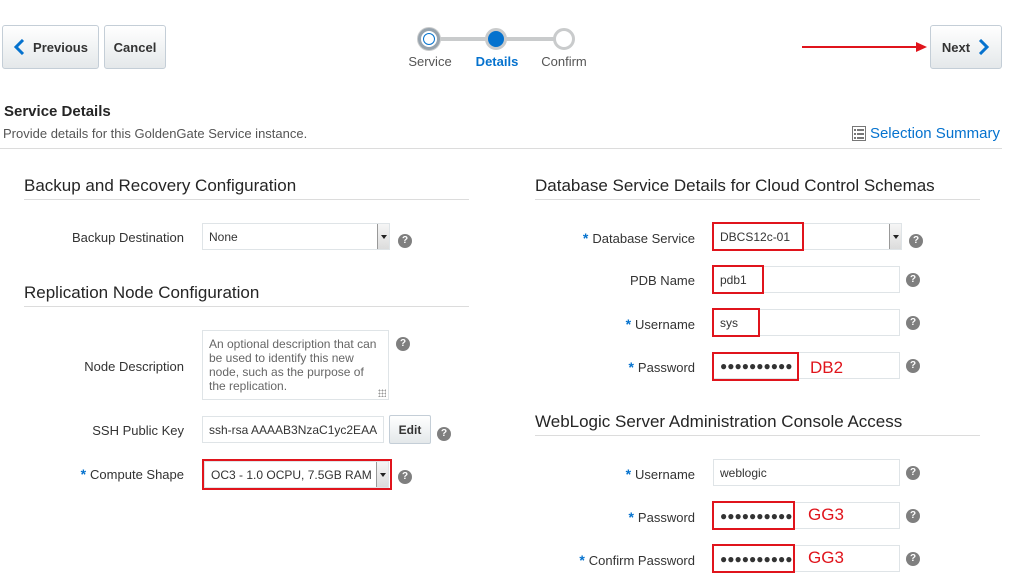  What do you see at coordinates (223, 237) in the screenshot?
I see `backup-destination-value: None` at bounding box center [223, 237].